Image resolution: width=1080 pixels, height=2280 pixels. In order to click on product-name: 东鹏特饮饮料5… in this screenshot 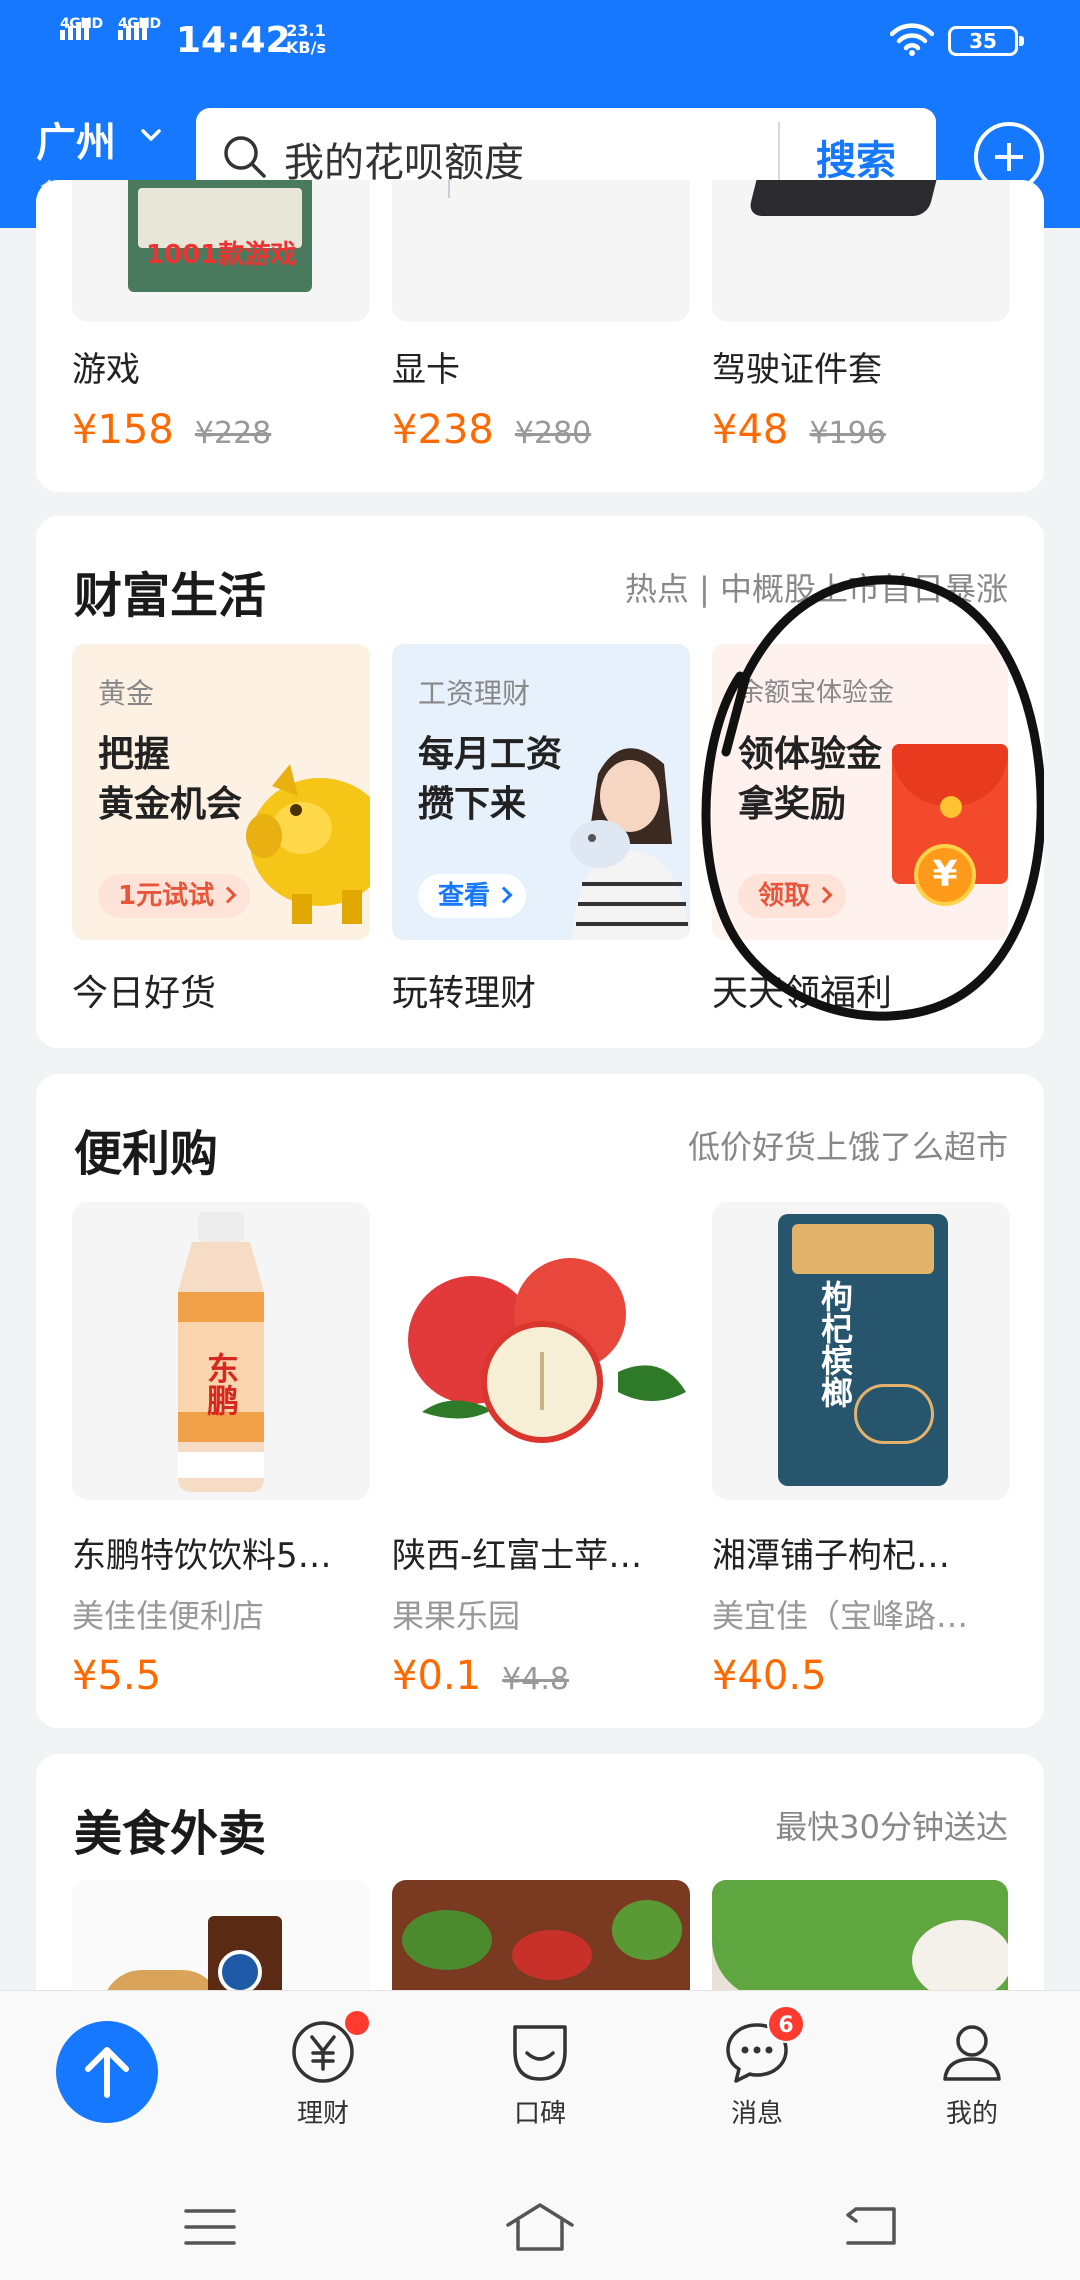, I will do `click(202, 1556)`.